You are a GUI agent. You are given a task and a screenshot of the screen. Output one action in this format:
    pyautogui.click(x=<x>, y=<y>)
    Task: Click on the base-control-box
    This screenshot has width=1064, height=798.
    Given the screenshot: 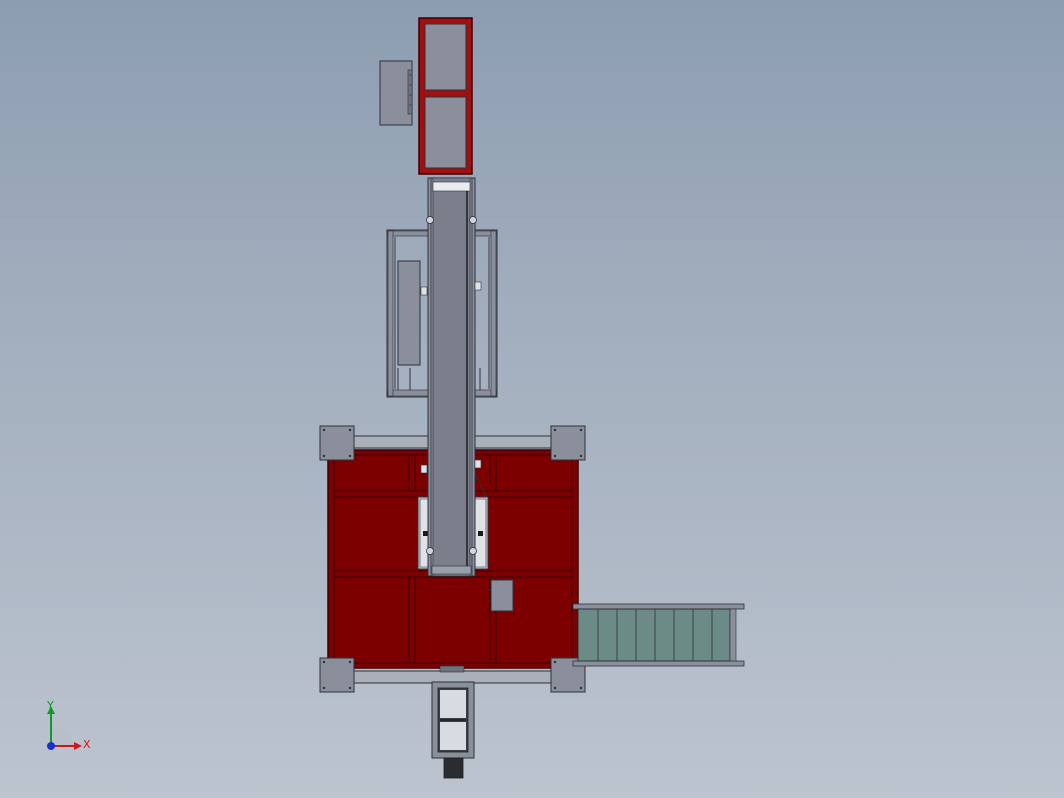 What is the action you would take?
    pyautogui.click(x=501, y=595)
    